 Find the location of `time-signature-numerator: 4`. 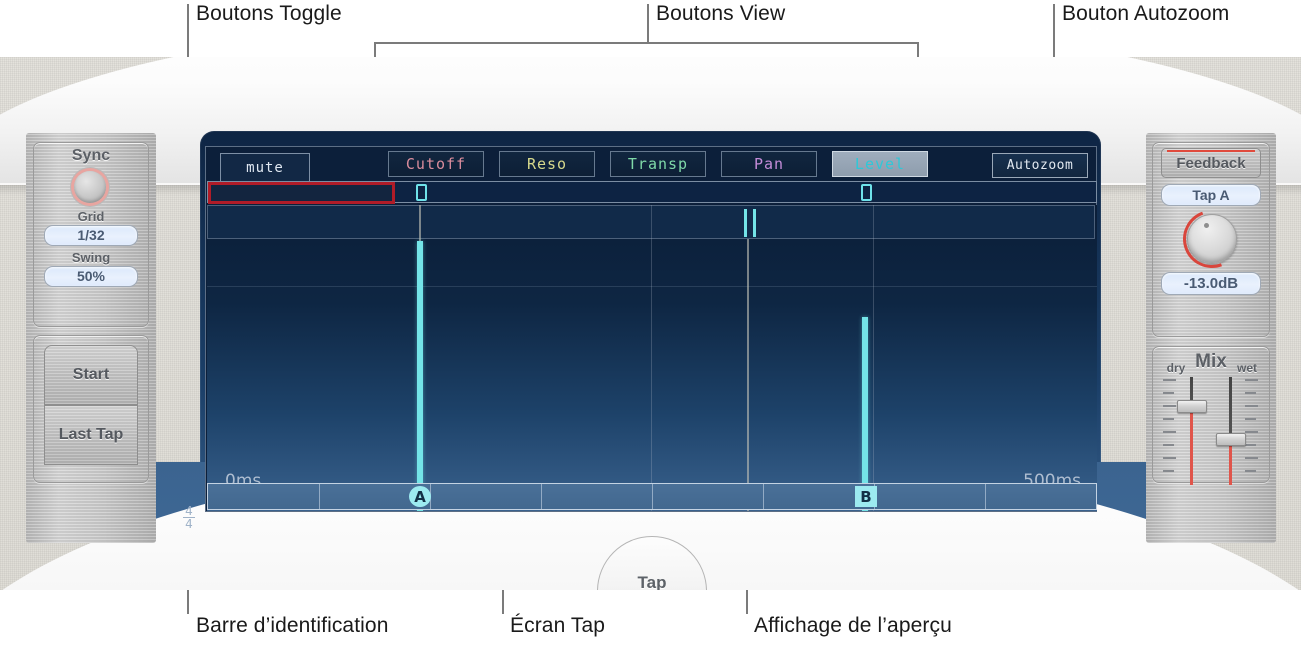

time-signature-numerator: 4 is located at coordinates (189, 511).